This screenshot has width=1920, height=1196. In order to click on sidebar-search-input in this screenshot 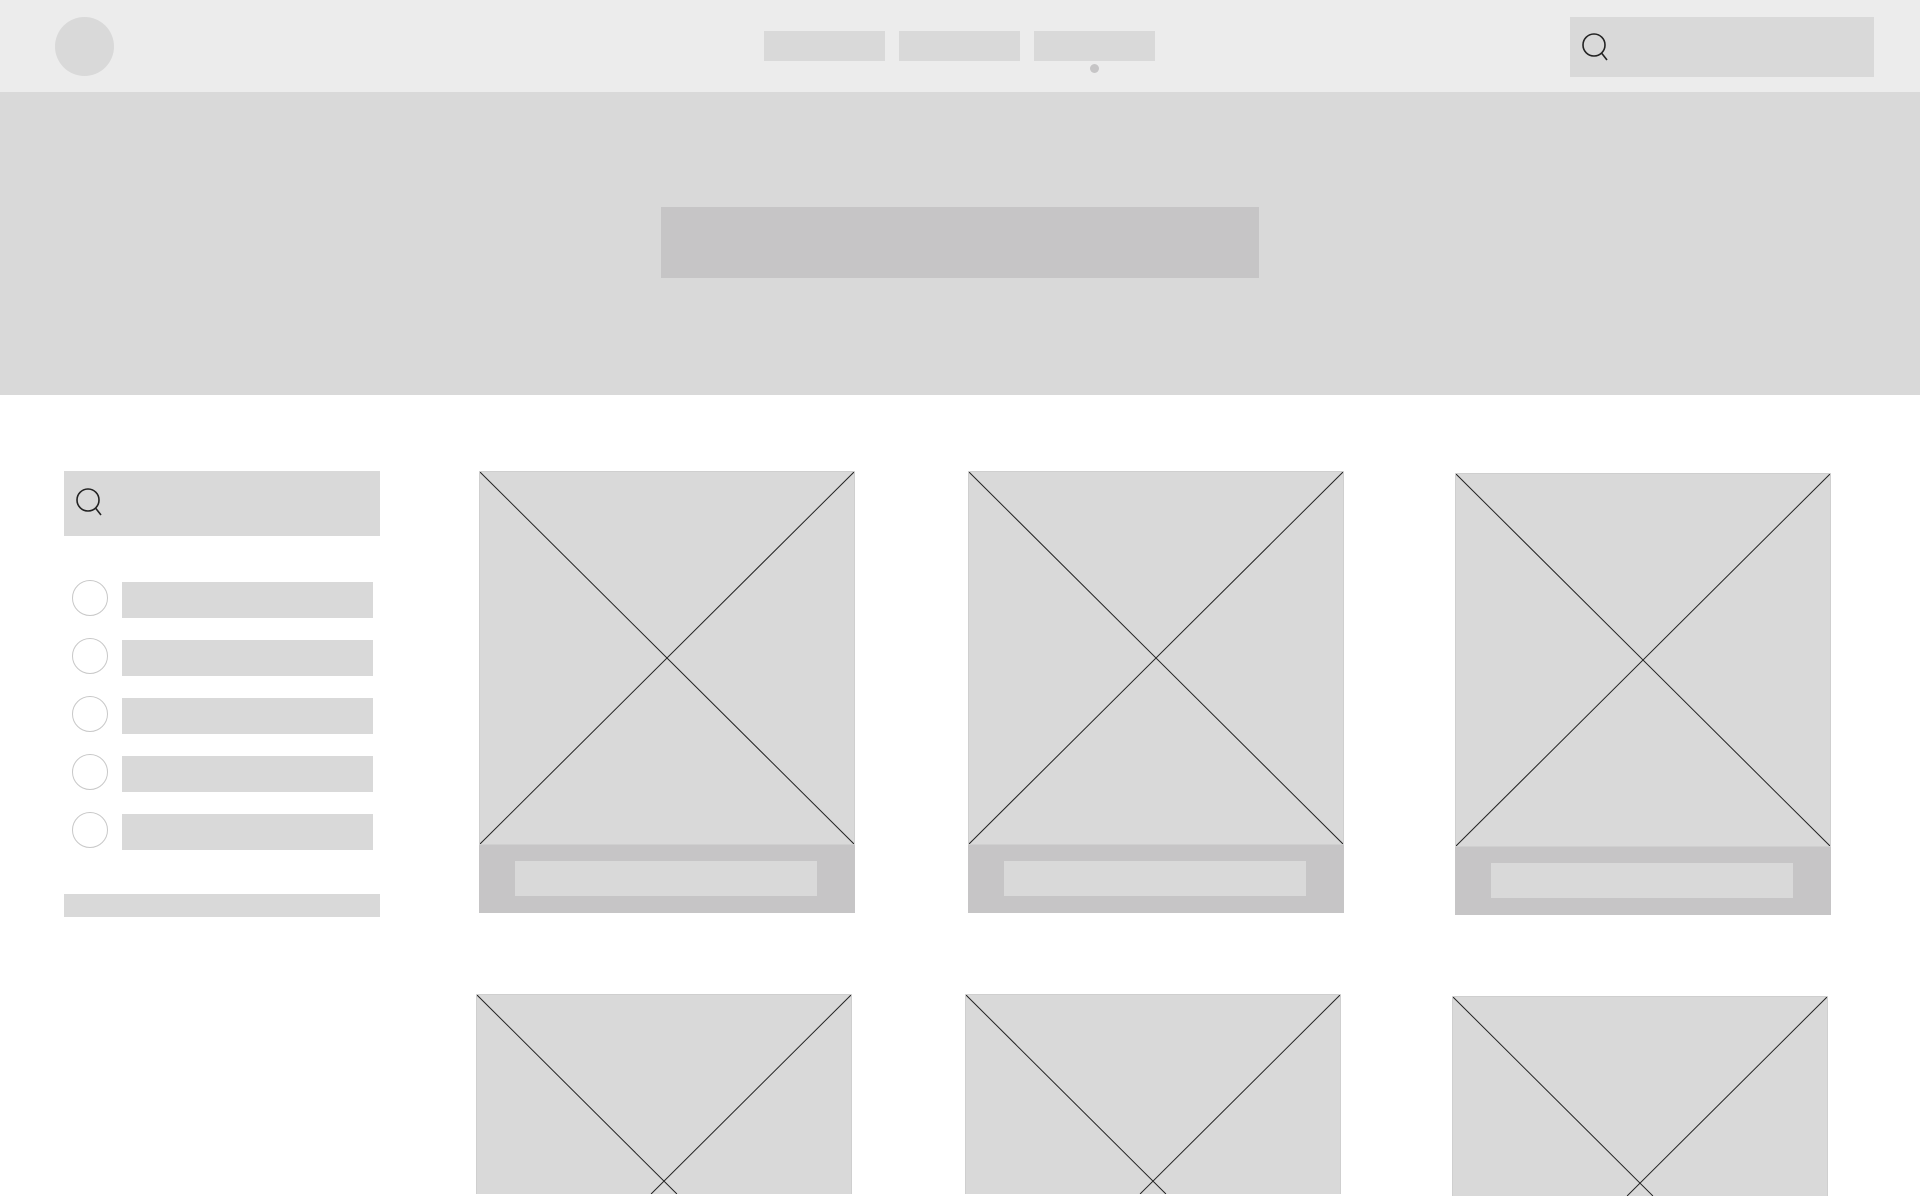, I will do `click(222, 503)`.